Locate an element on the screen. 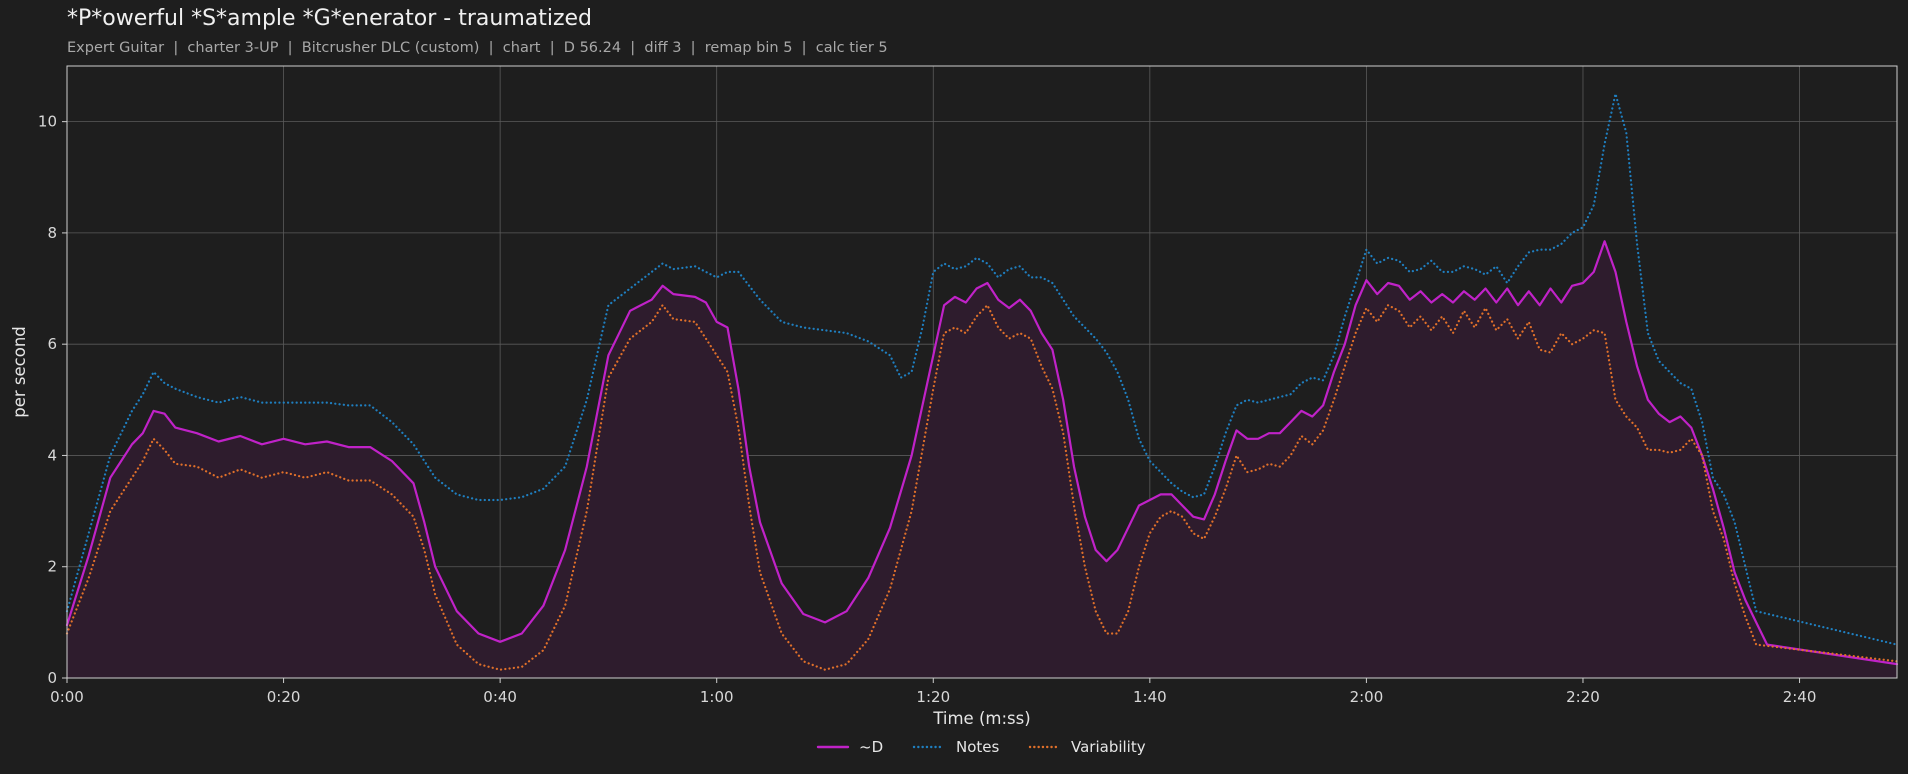 This screenshot has width=1908, height=774. x-tick-label: 0:20 is located at coordinates (284, 697).